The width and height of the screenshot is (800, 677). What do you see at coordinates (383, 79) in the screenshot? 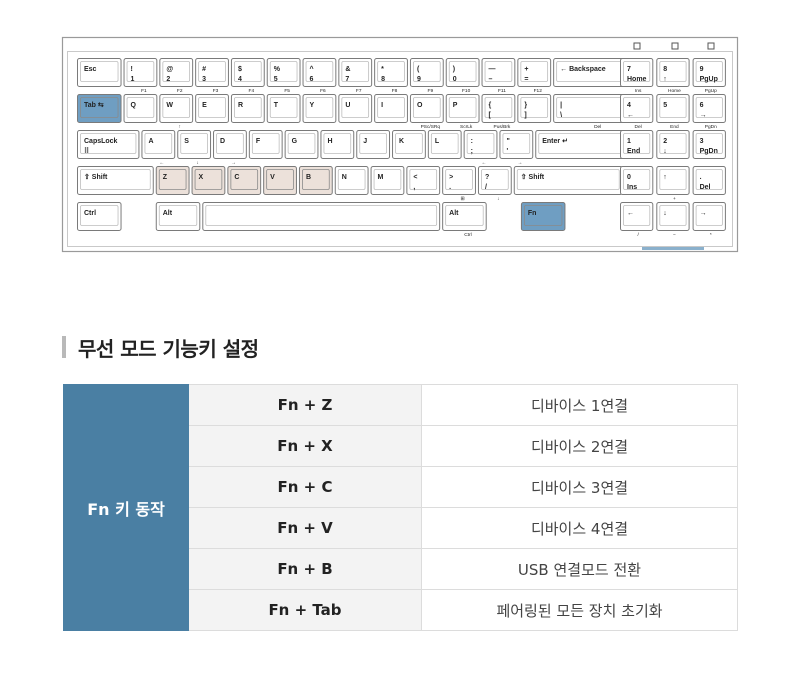
I see `key-legend-secondary: 8` at bounding box center [383, 79].